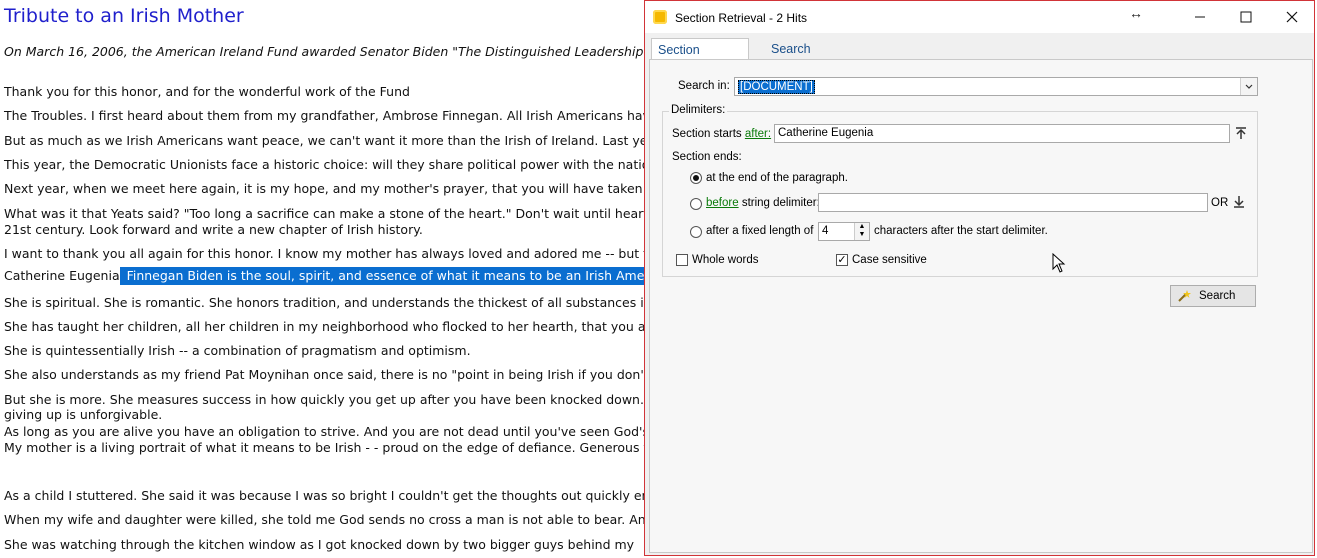 The image size is (1317, 558). Describe the element at coordinates (1136, 13) in the screenshot. I see `resize-cursor-icon: ↔` at that location.